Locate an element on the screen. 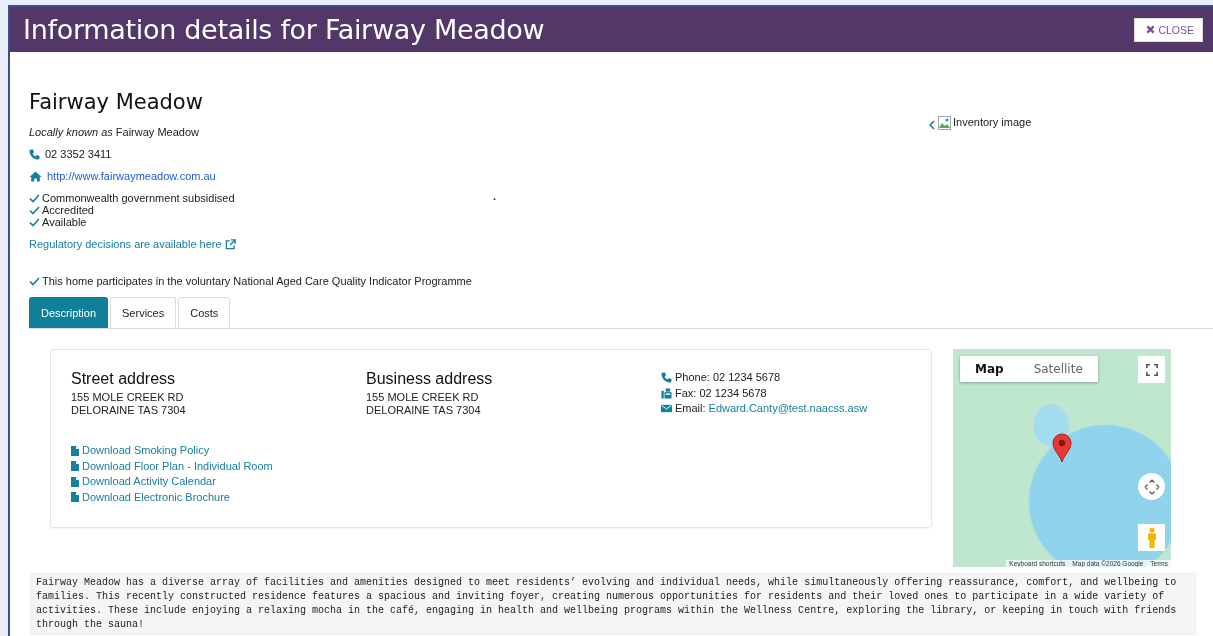  address-heading: Business address is located at coordinates (430, 379).